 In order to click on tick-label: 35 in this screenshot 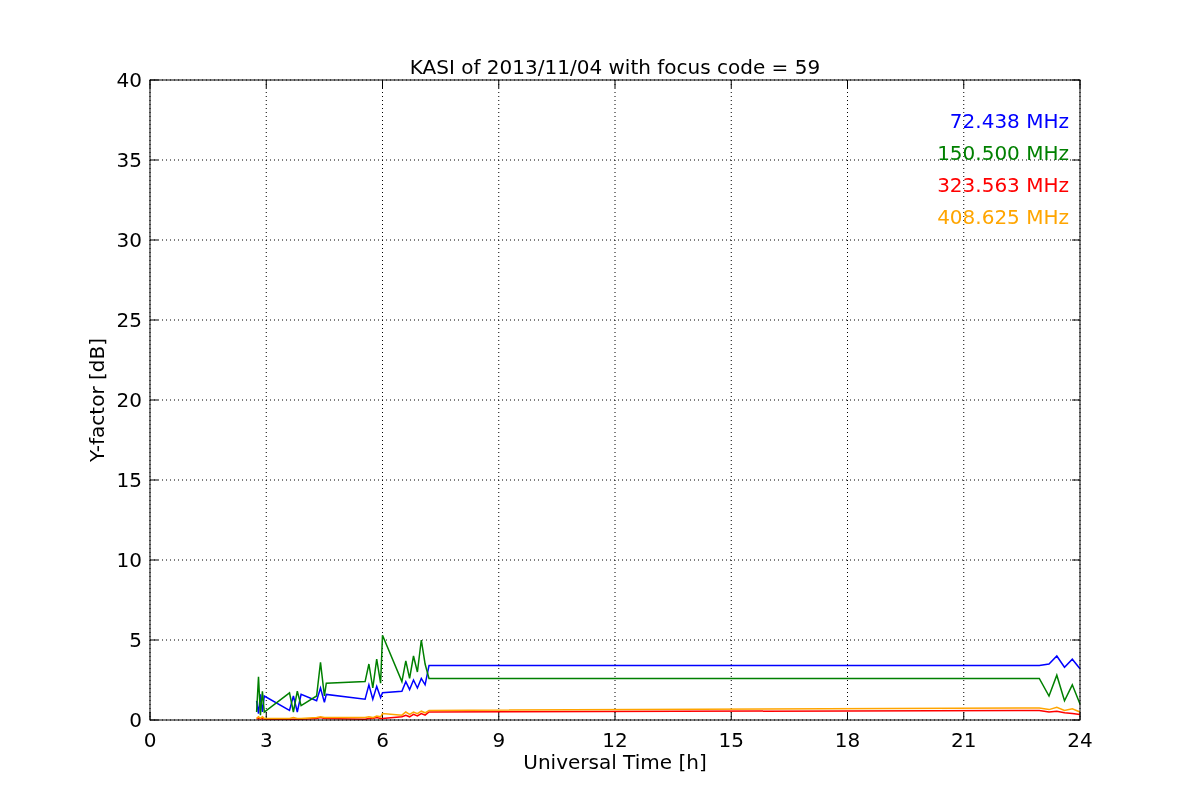, I will do `click(129, 160)`.